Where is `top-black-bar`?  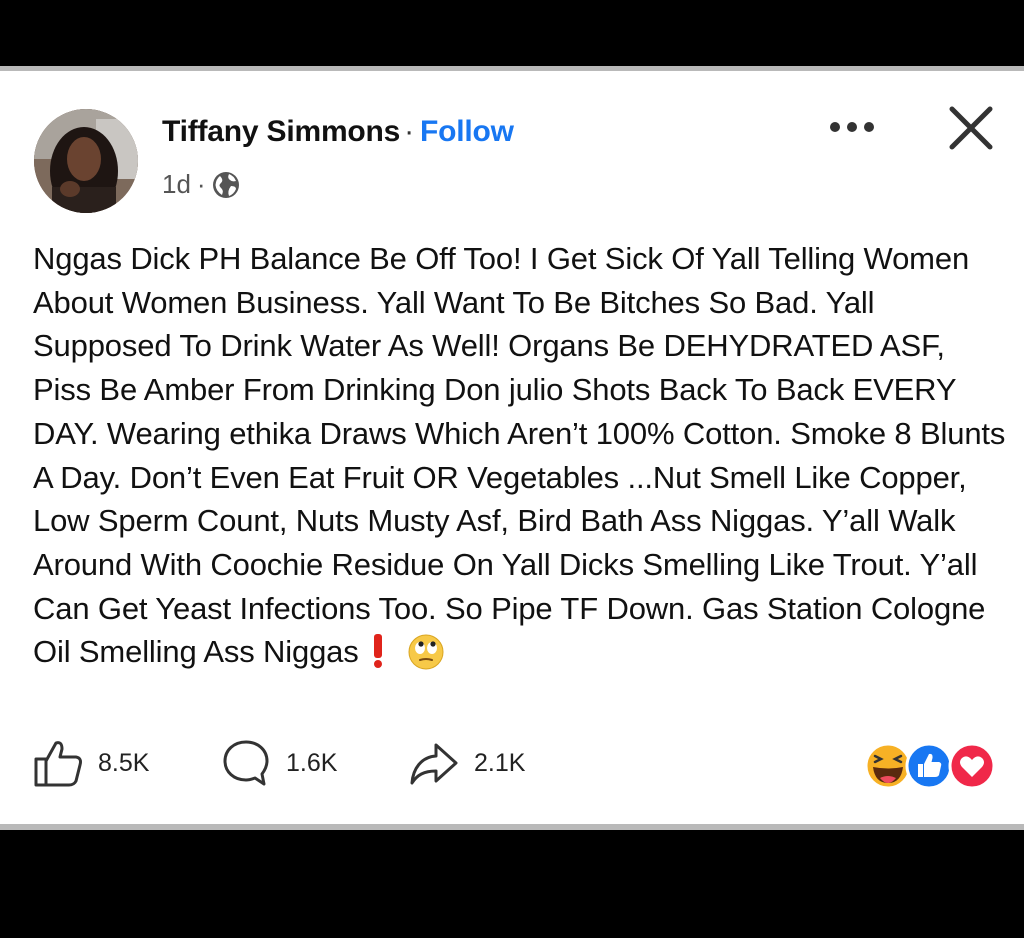
top-black-bar is located at coordinates (512, 33).